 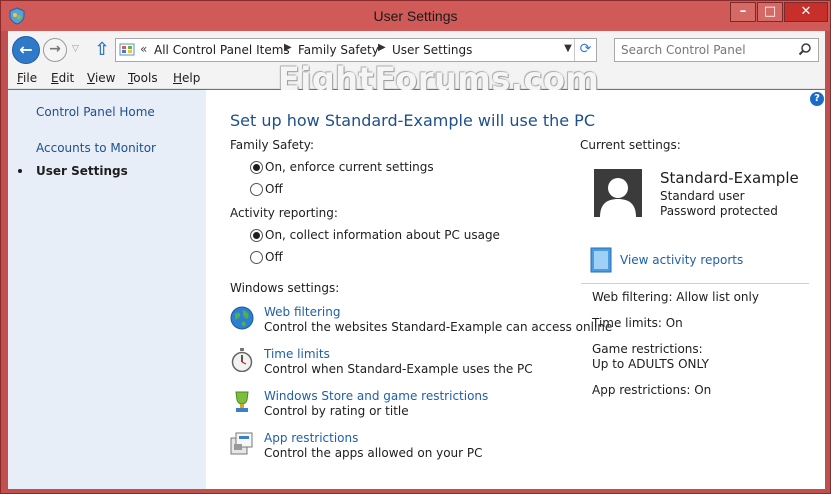 What do you see at coordinates (95, 112) in the screenshot?
I see `sidebar-item-control-panel-home: Control Panel Home` at bounding box center [95, 112].